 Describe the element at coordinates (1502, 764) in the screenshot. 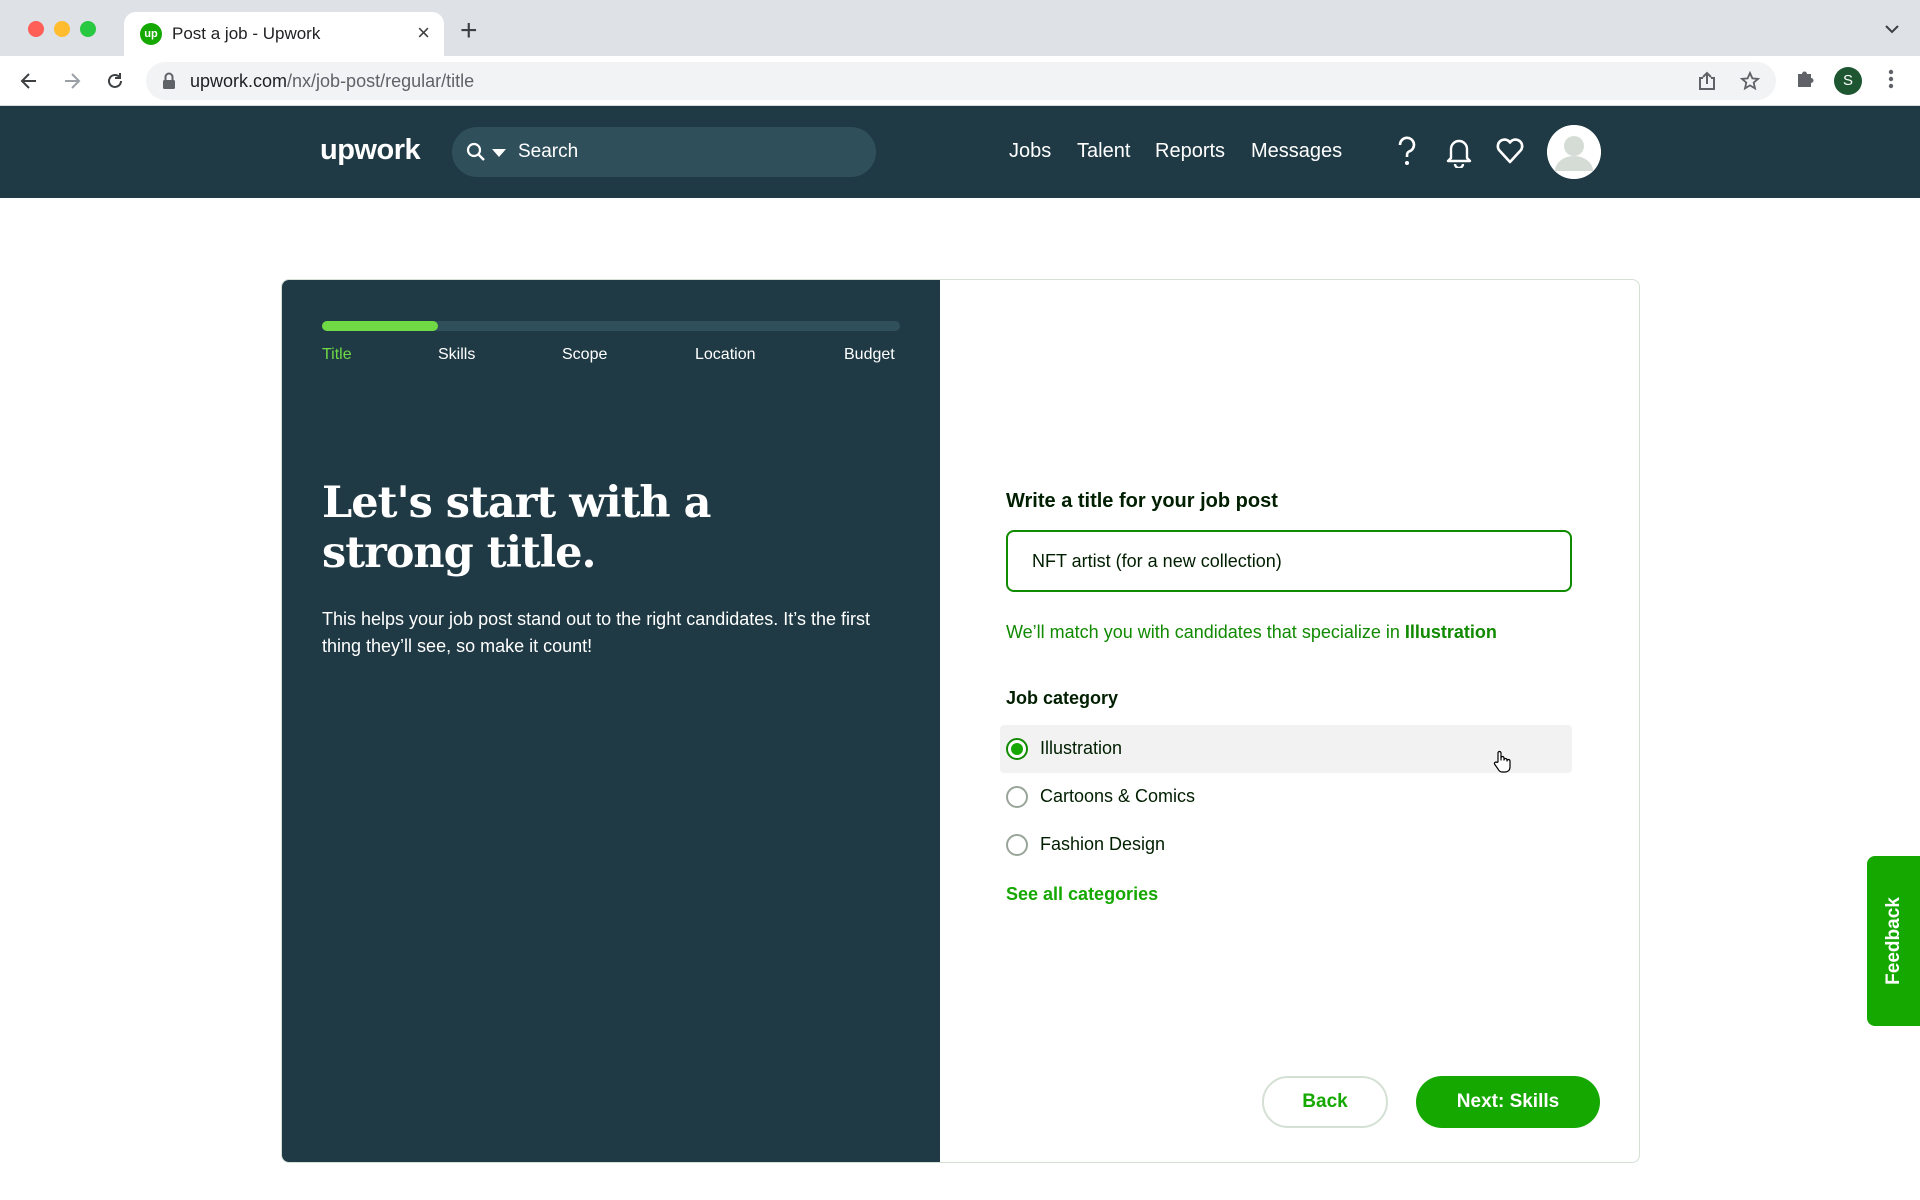

I see `pointer-hand-cursor-icon` at that location.